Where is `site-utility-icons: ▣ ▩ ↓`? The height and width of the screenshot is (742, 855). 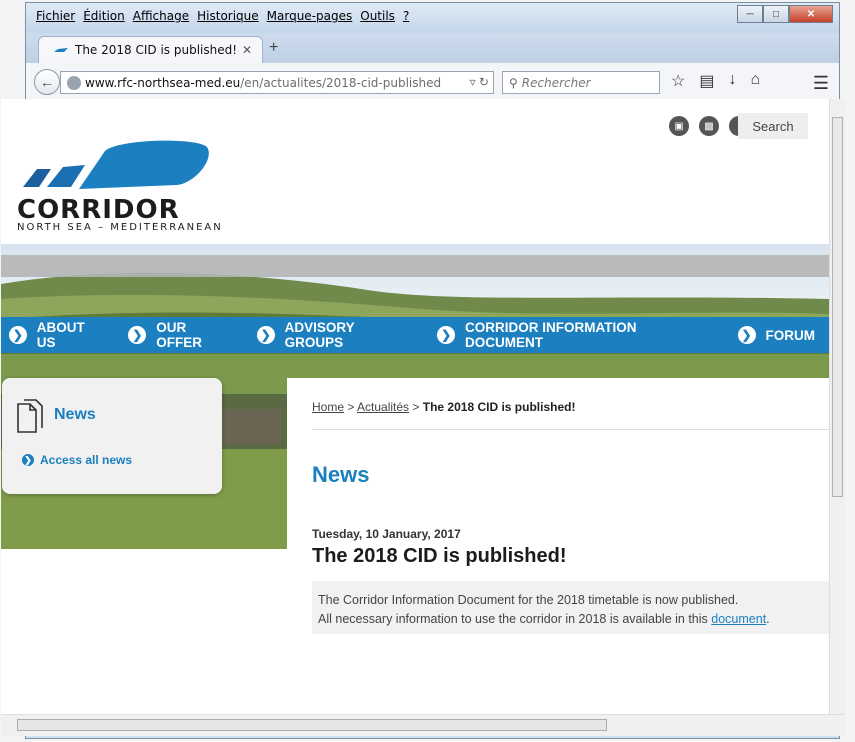 site-utility-icons: ▣ ▩ ↓ is located at coordinates (709, 126).